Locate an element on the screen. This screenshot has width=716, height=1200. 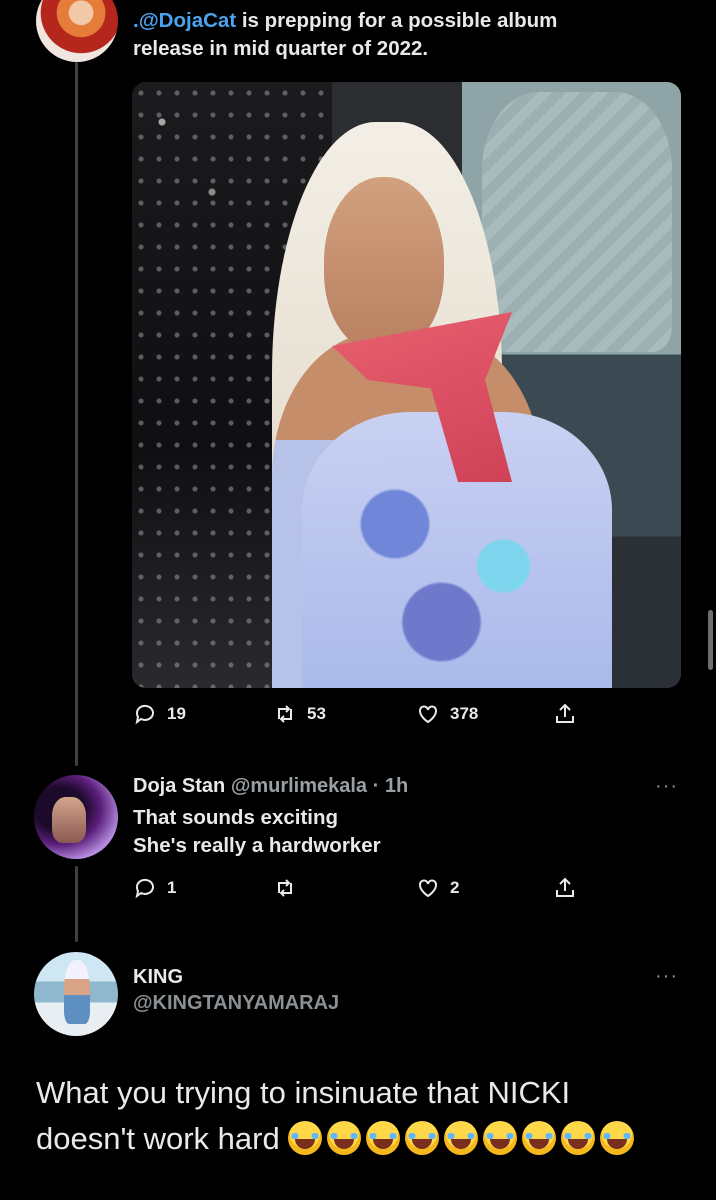
reply-button: 19 is located at coordinates (159, 714).